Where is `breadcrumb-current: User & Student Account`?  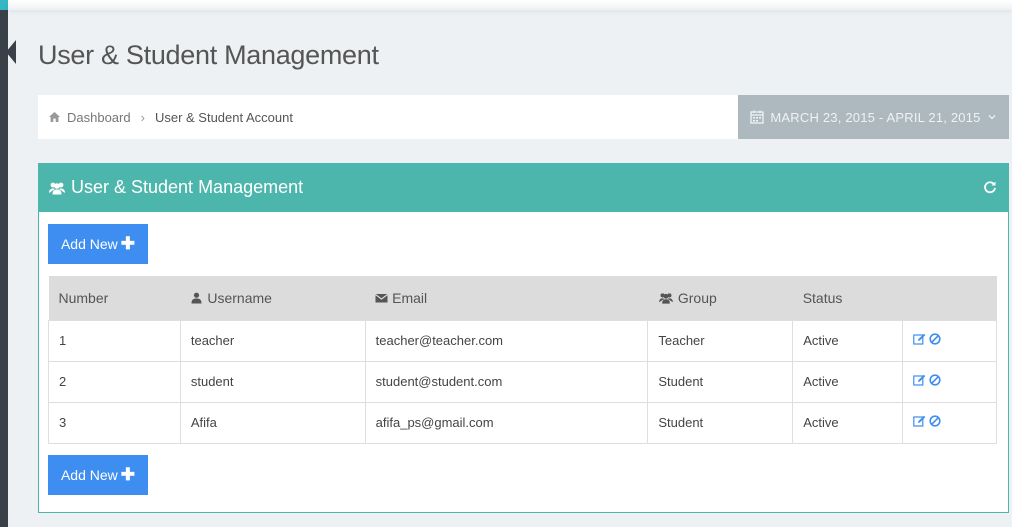 breadcrumb-current: User & Student Account is located at coordinates (223, 117).